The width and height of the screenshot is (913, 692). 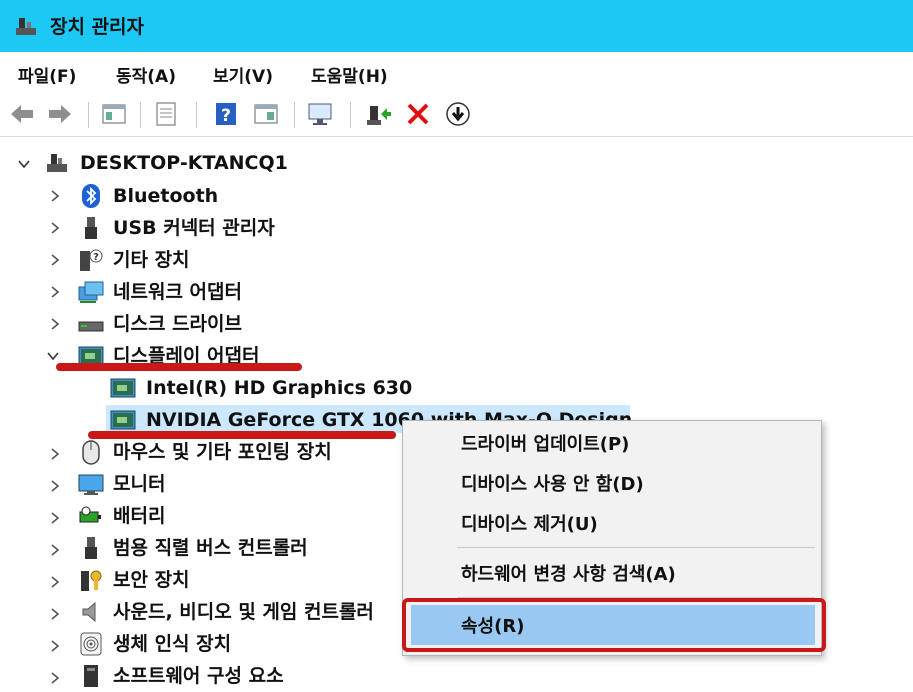 What do you see at coordinates (194, 228) in the screenshot?
I see `tree-item-label: USB 커넥터 관리자` at bounding box center [194, 228].